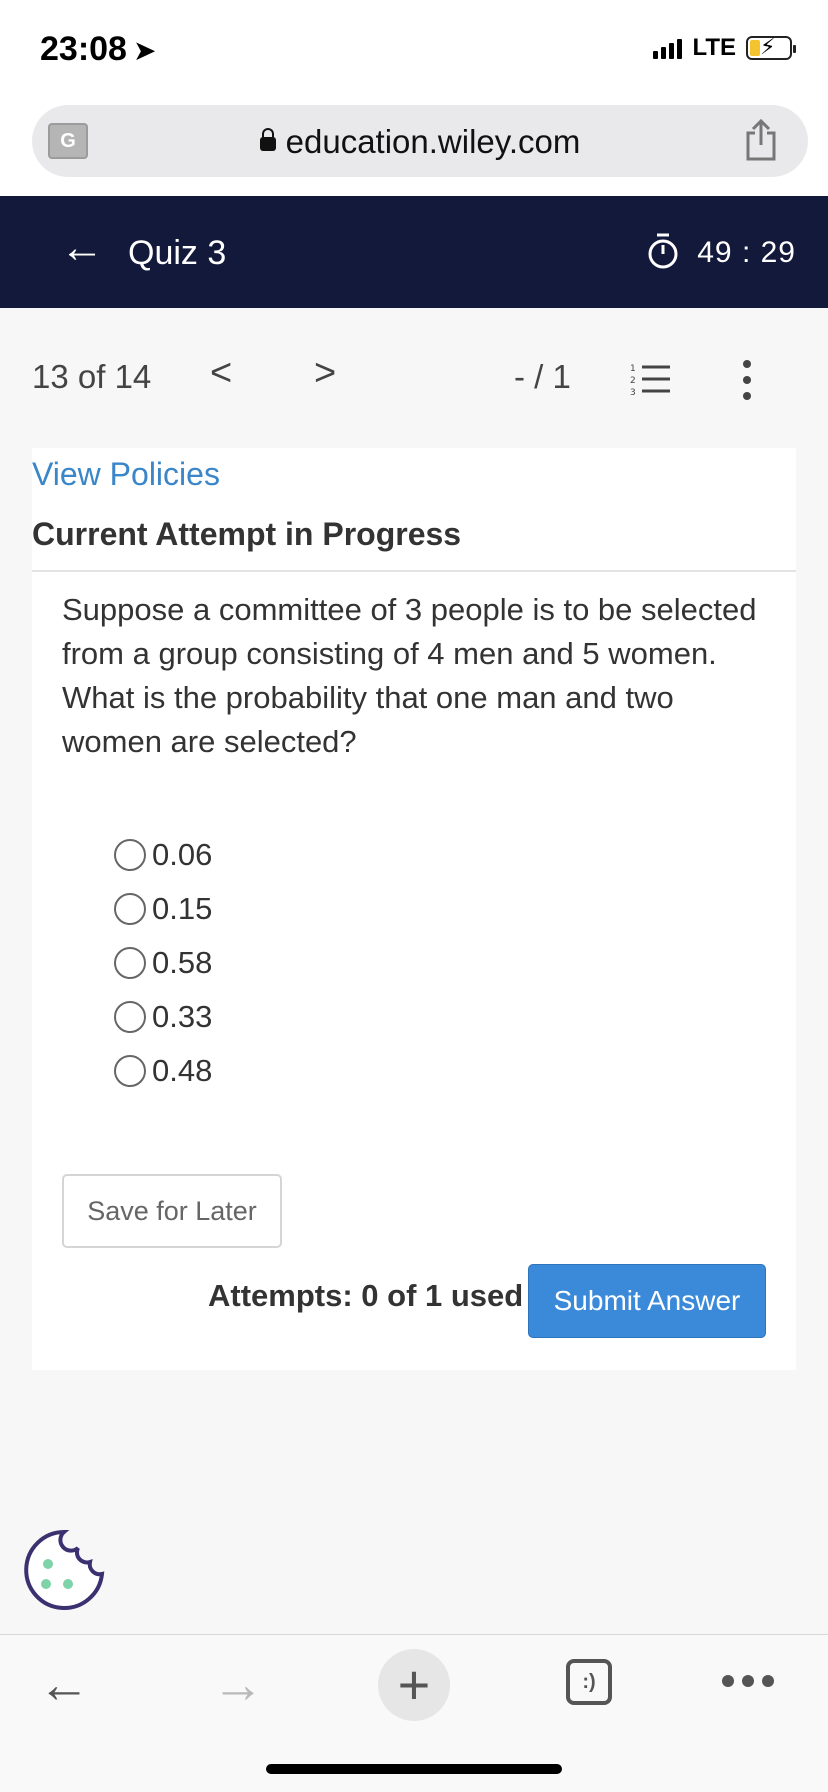 The image size is (828, 1792). I want to click on divider, so click(414, 571).